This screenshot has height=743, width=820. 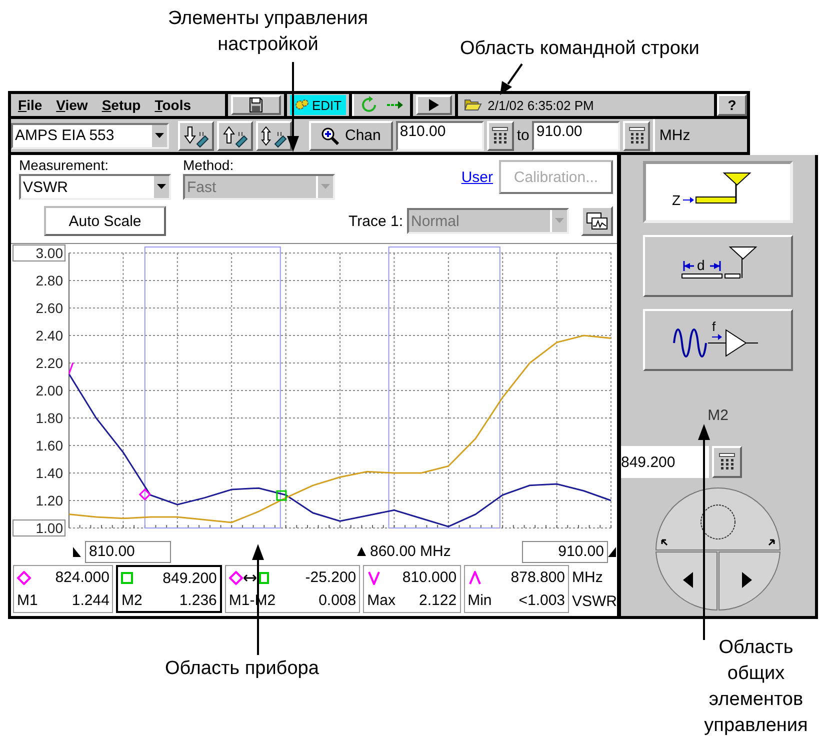 I want to click on marker-frequency: 810.000, so click(x=429, y=577).